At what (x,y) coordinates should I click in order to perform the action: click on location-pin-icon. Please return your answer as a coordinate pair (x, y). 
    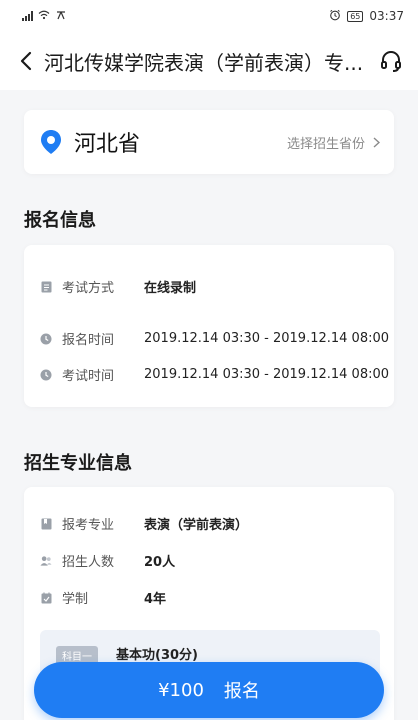
    Looking at the image, I should click on (51, 142).